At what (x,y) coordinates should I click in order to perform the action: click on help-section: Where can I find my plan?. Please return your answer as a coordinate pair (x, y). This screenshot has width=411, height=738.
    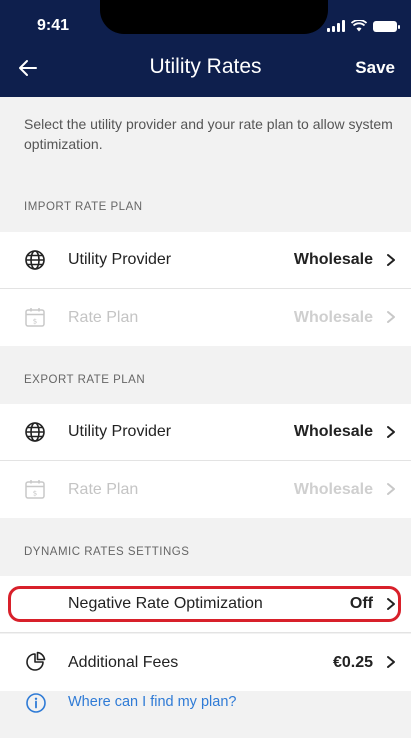
    Looking at the image, I should click on (205, 710).